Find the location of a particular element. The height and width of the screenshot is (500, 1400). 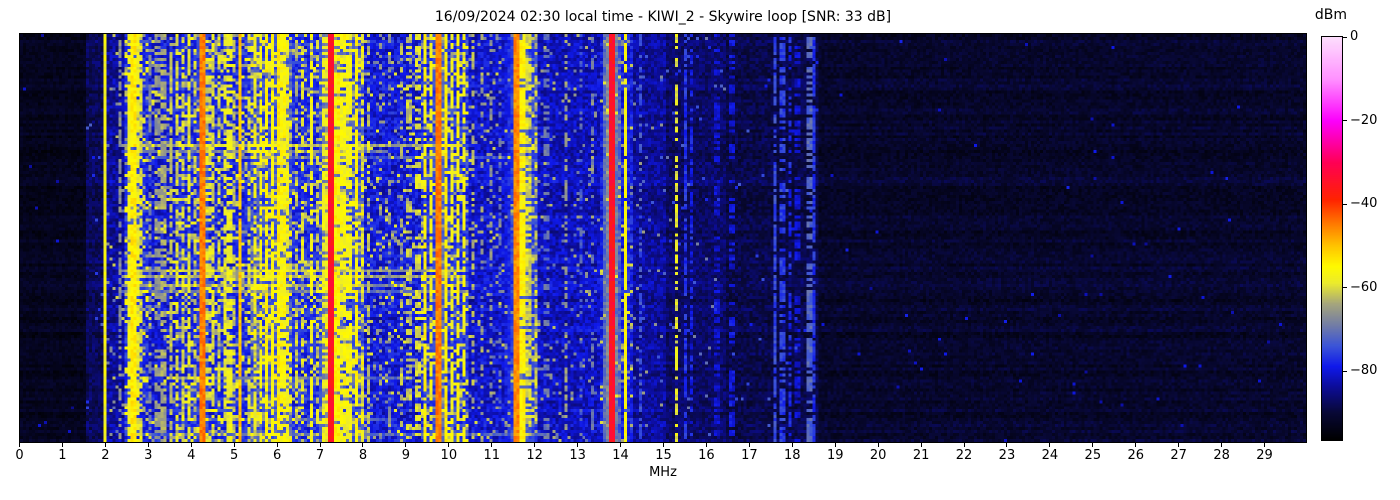

x-tick-label: 25 is located at coordinates (1093, 455).